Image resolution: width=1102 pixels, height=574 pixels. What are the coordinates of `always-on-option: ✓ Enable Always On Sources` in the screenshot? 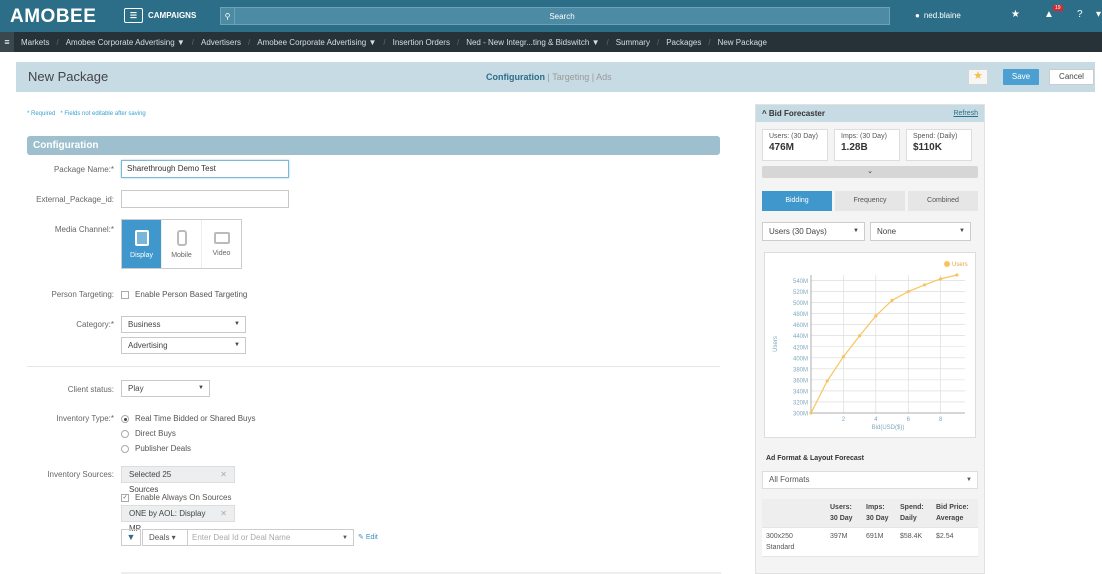 It's located at (176, 497).